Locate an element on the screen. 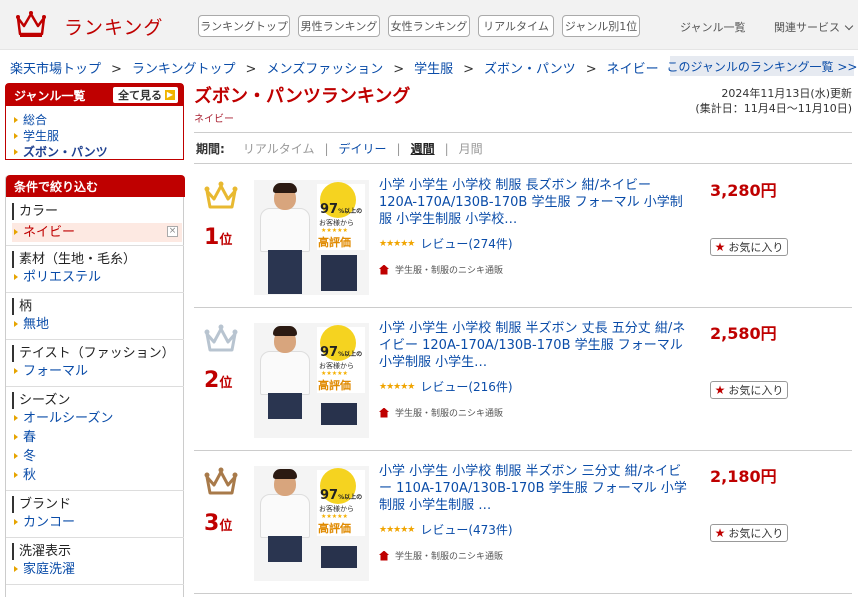  period-label: 期間: is located at coordinates (210, 149).